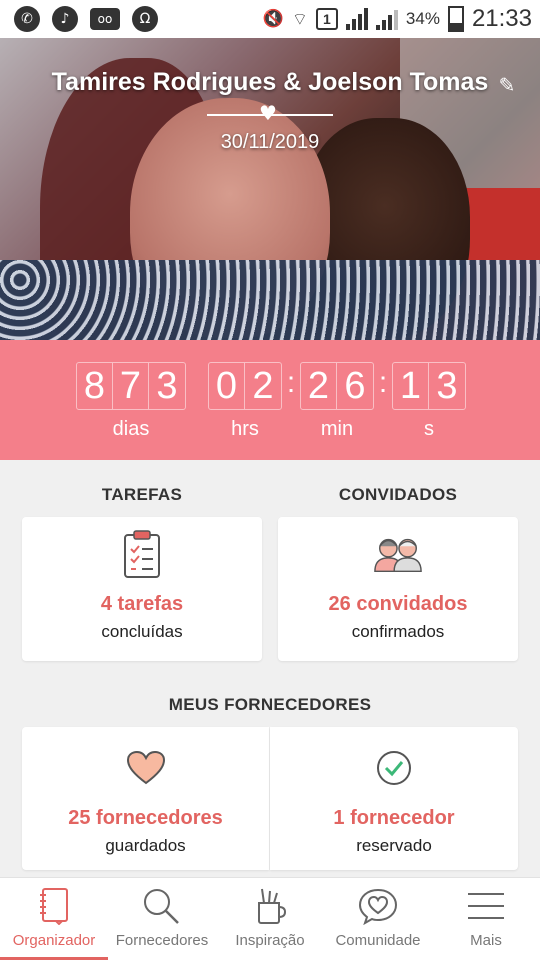 This screenshot has width=540, height=960. I want to click on sim-icon: 1, so click(326, 19).